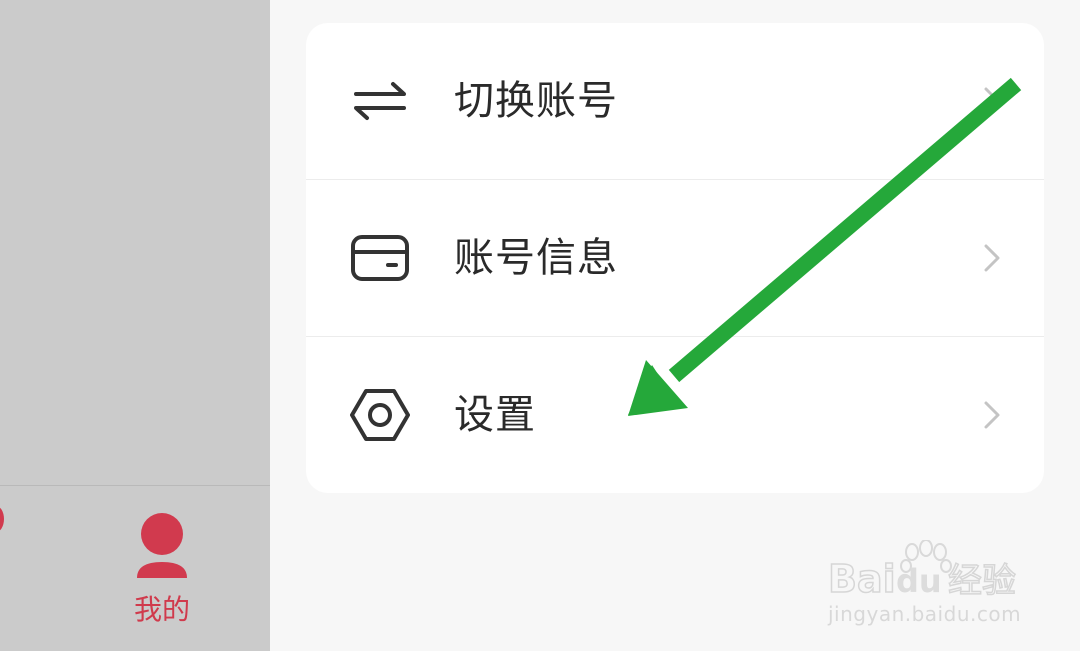 This screenshot has height=651, width=1080. I want to click on svg-text: 经验, so click(982, 581).